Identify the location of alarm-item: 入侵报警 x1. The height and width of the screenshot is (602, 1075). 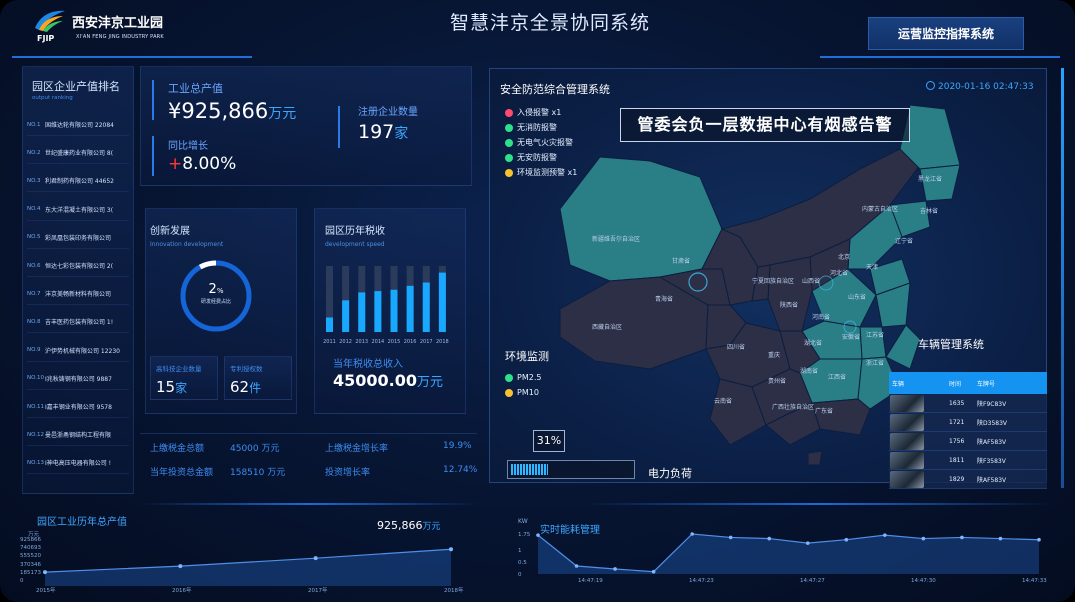
(541, 112).